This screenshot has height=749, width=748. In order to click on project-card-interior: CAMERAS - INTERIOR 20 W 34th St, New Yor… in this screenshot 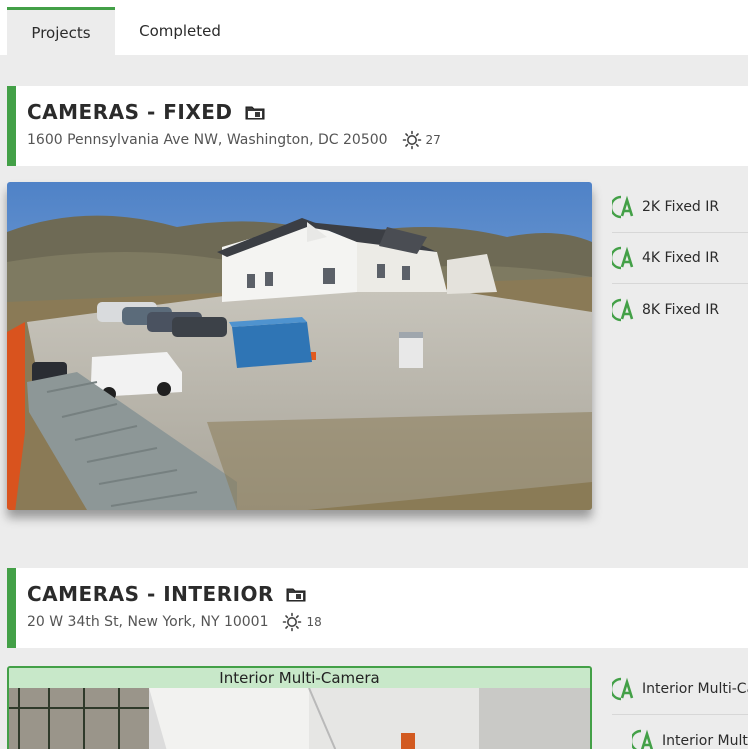, I will do `click(377, 608)`.